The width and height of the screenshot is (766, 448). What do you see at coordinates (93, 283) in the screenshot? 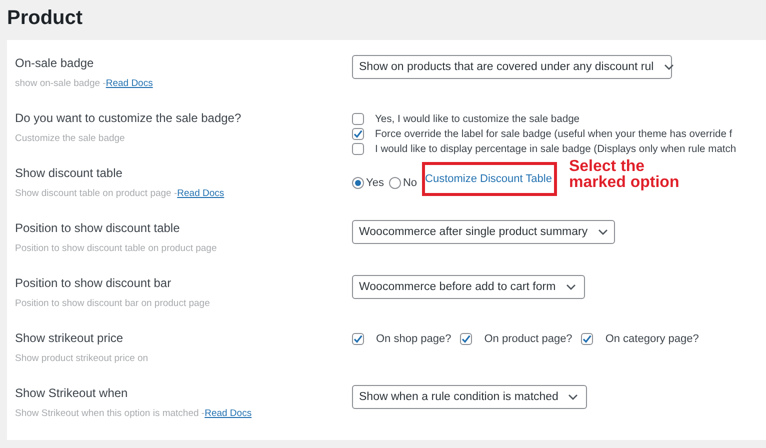
I see `setting-label: Position to show discount bar` at bounding box center [93, 283].